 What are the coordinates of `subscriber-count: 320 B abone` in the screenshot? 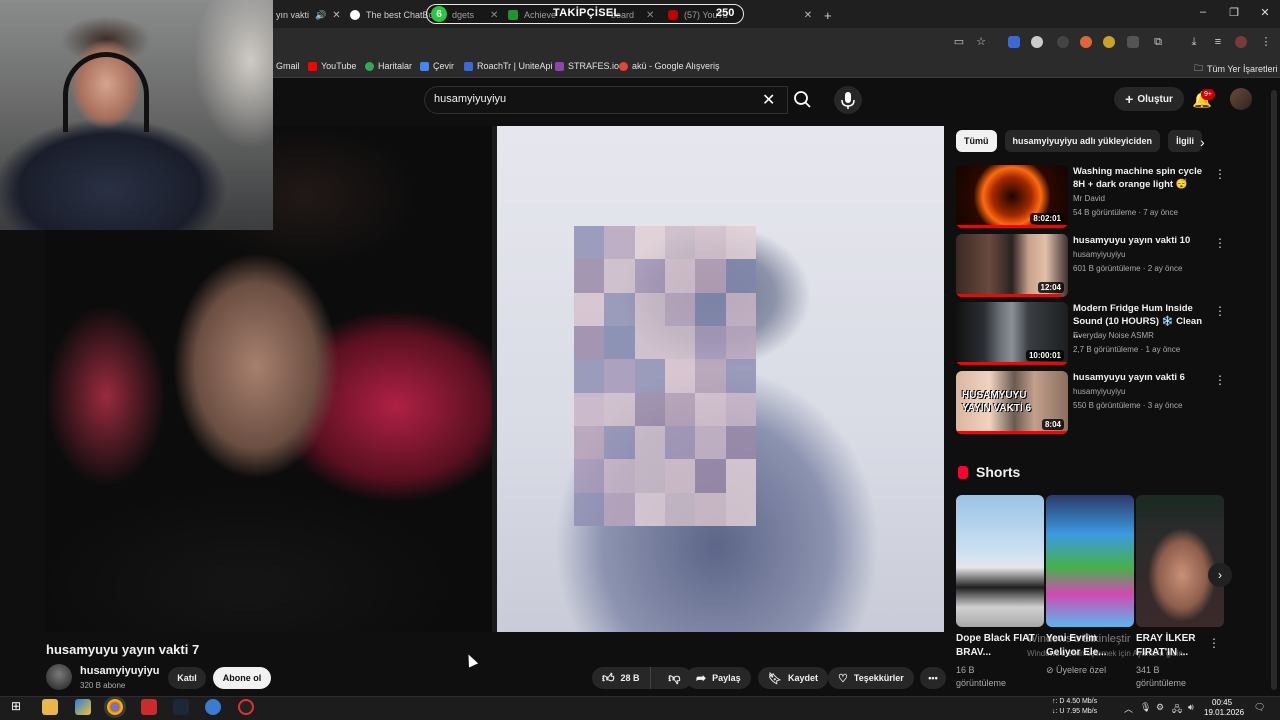 It's located at (103, 685).